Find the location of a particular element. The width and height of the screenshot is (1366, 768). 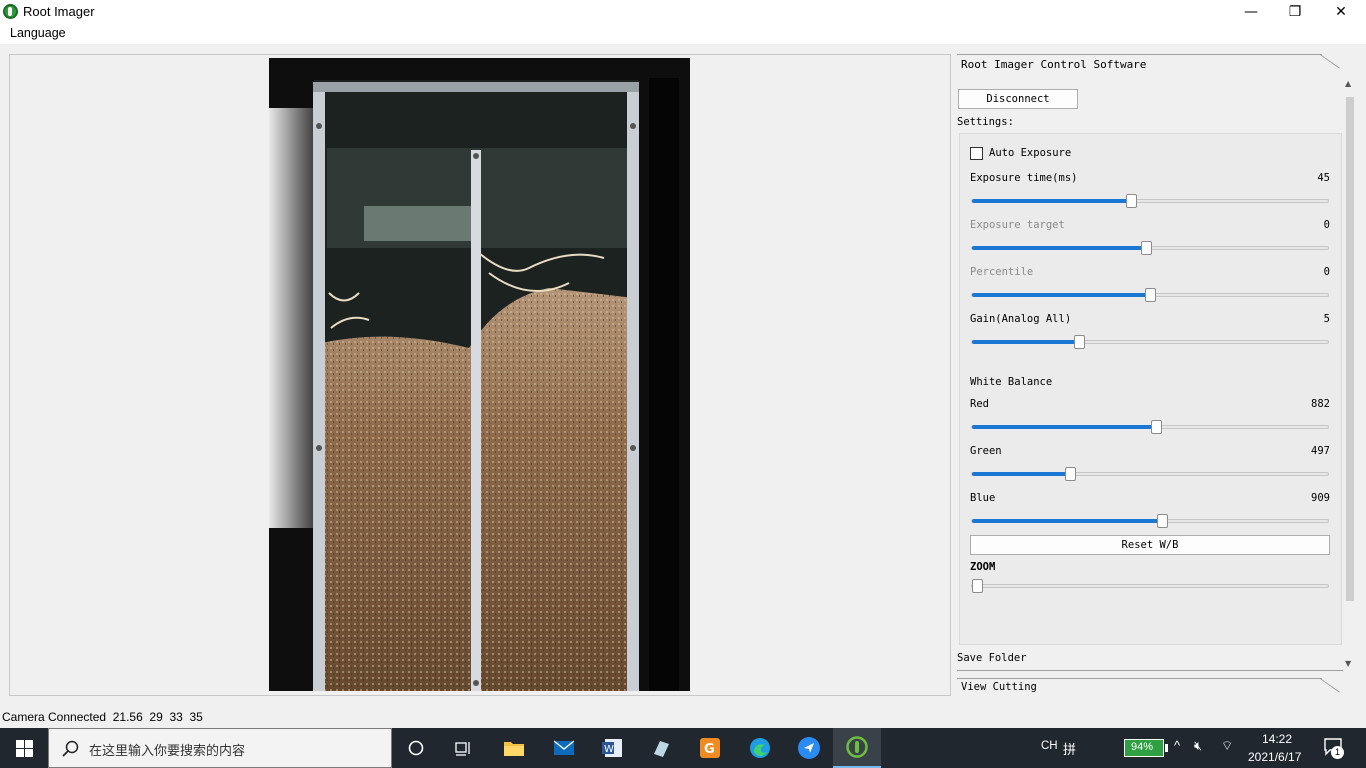

scroll-up-icon: ▲ is located at coordinates (1348, 83).